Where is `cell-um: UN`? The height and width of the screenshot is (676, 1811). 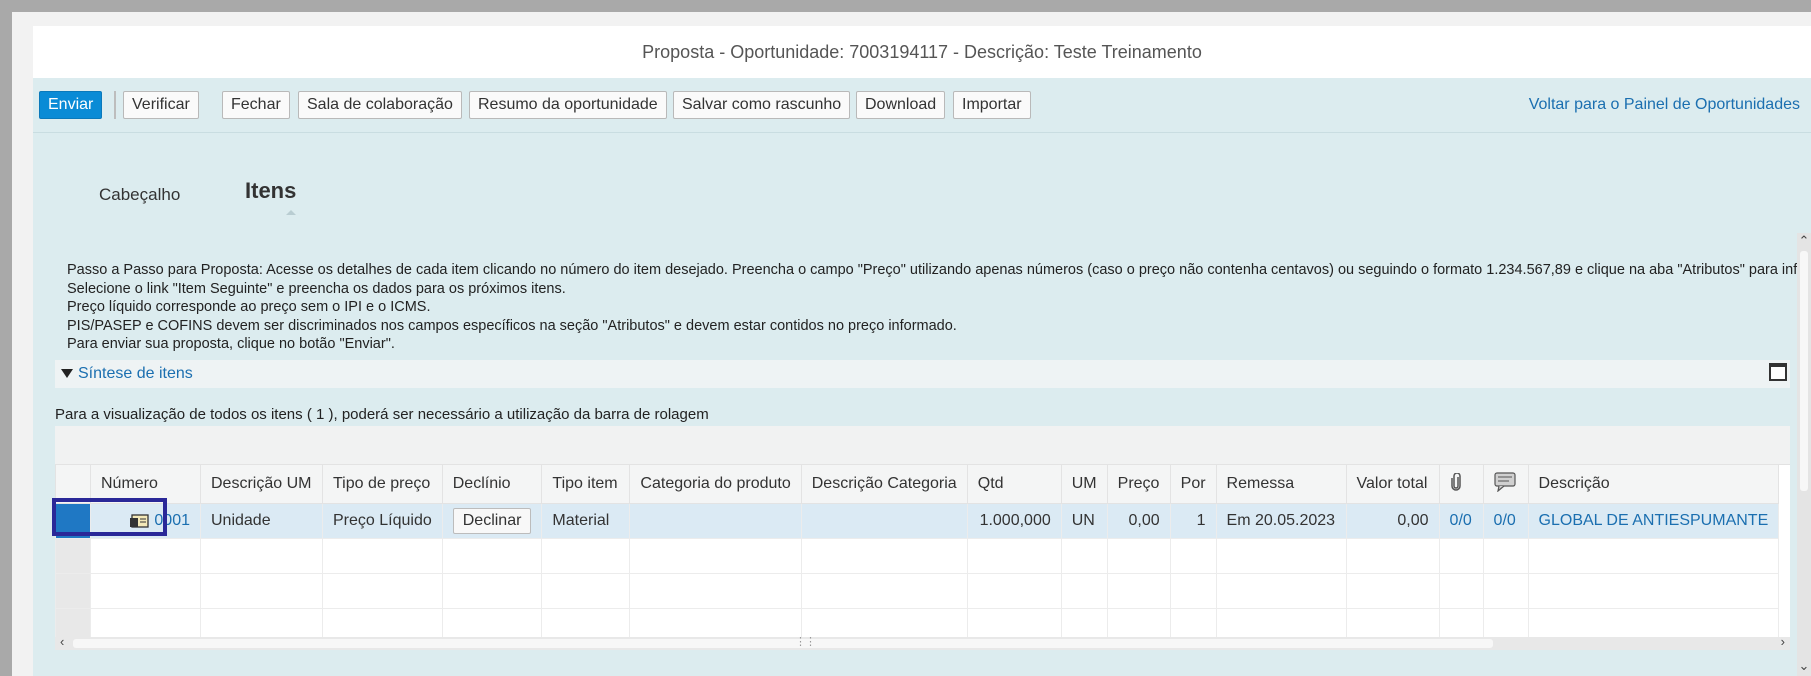 cell-um: UN is located at coordinates (1084, 521).